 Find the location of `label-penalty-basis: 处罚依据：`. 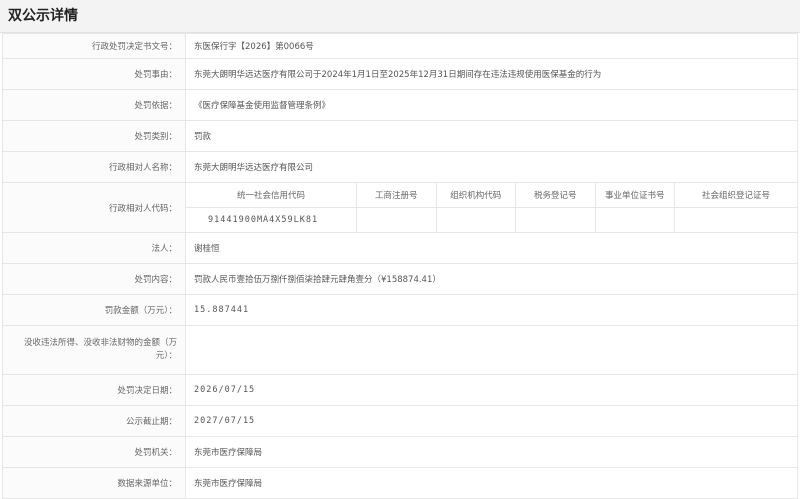

label-penalty-basis: 处罚依据： is located at coordinates (94, 105).